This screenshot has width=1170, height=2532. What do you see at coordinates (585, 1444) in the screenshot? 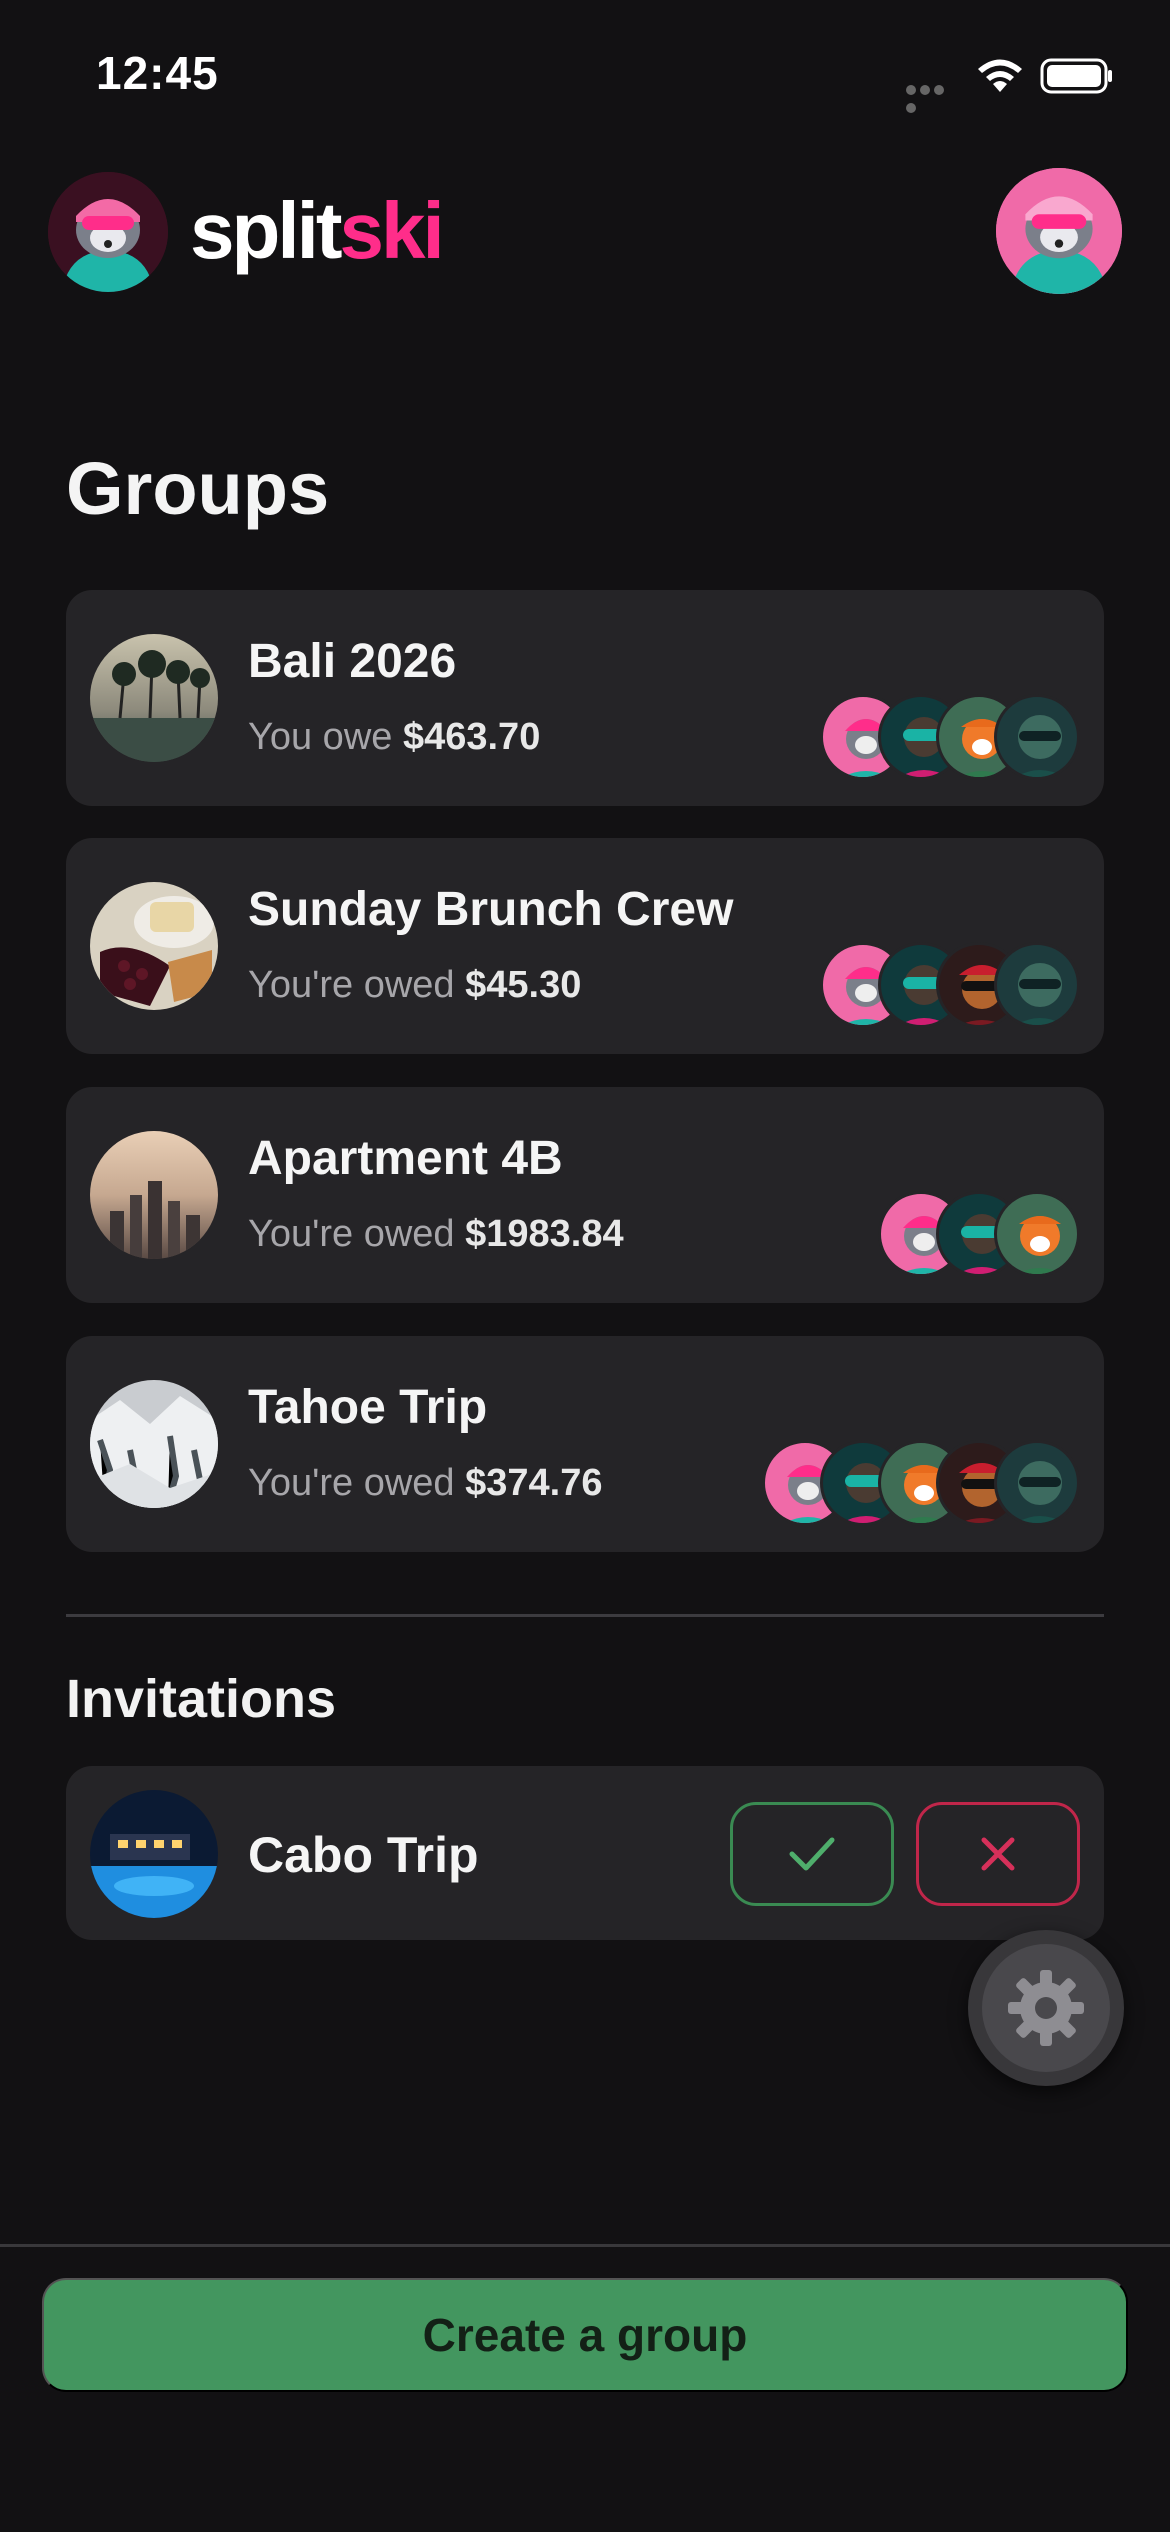
I see `group-card-tahoe: Tahoe Trip You're owed $374.76` at bounding box center [585, 1444].